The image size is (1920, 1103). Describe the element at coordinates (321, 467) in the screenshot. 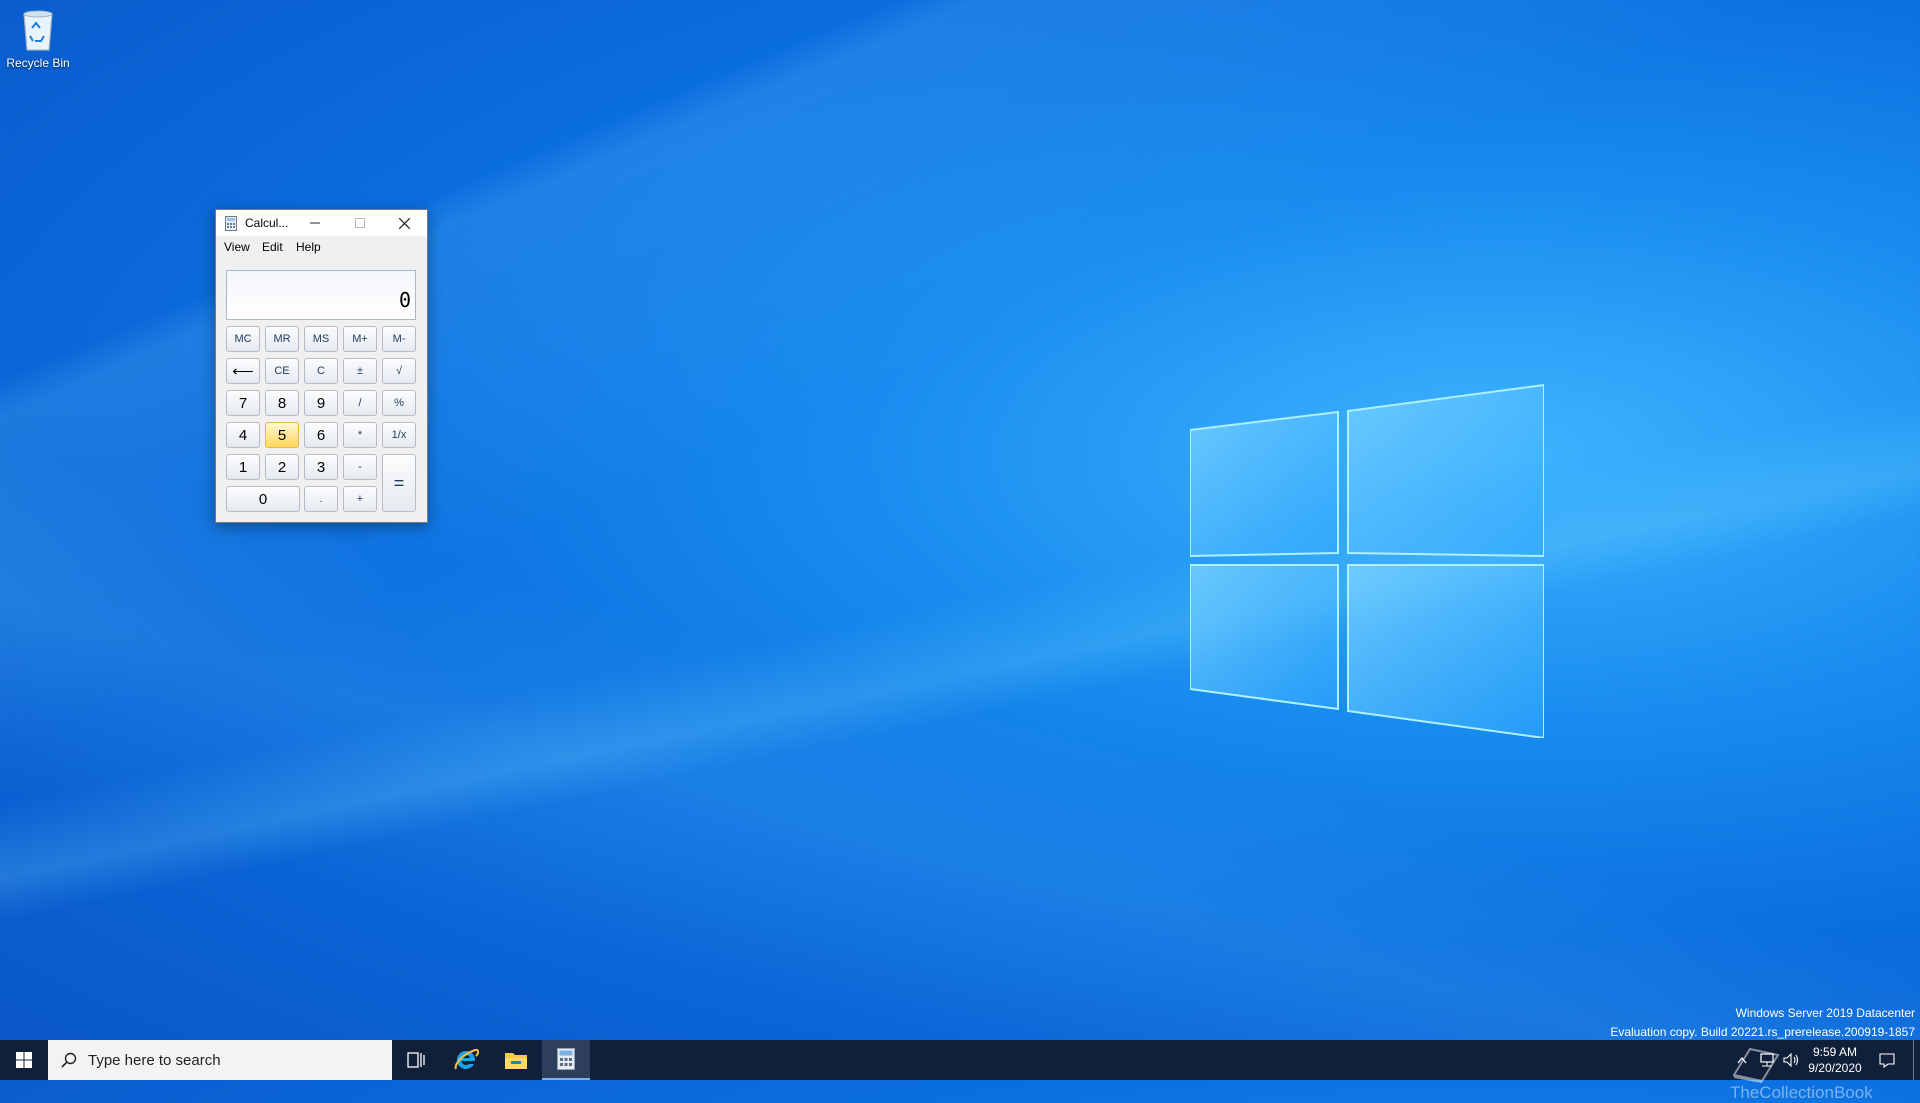

I see `digit-3-button: 3` at that location.